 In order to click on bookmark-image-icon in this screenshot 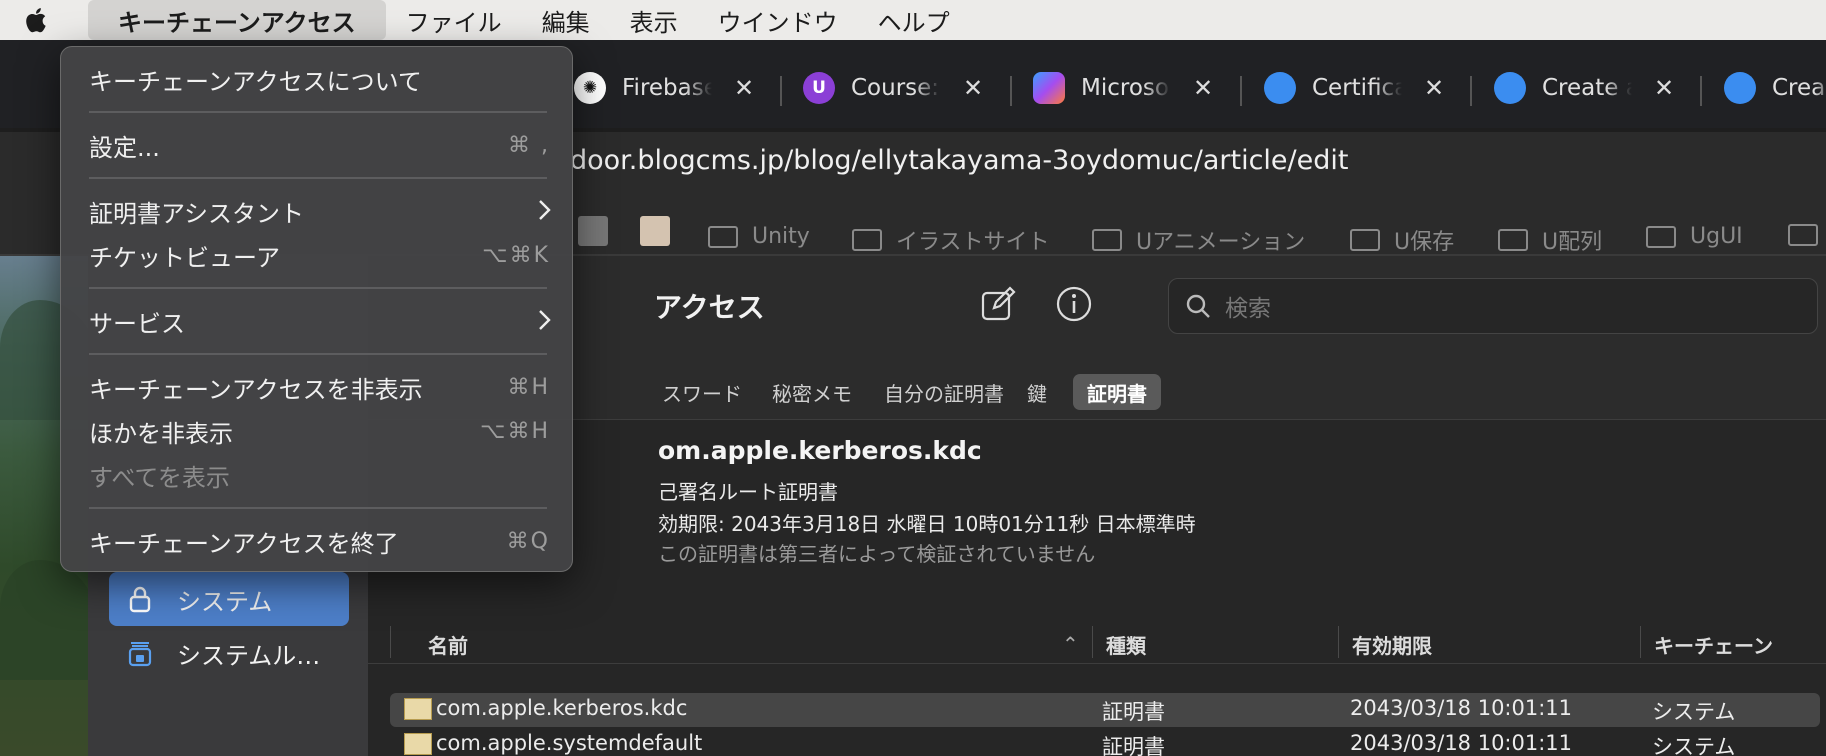, I will do `click(655, 231)`.